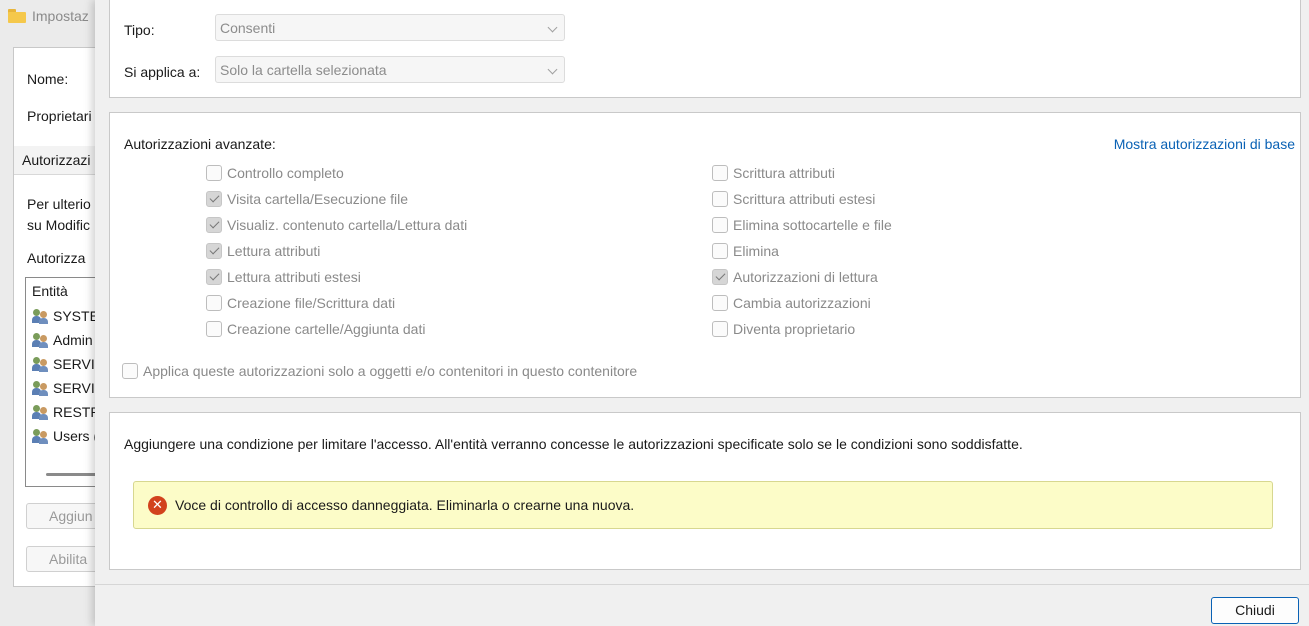  Describe the element at coordinates (326, 329) in the screenshot. I see `permission-label: Creazione cartelle/Aggiunta dati` at that location.